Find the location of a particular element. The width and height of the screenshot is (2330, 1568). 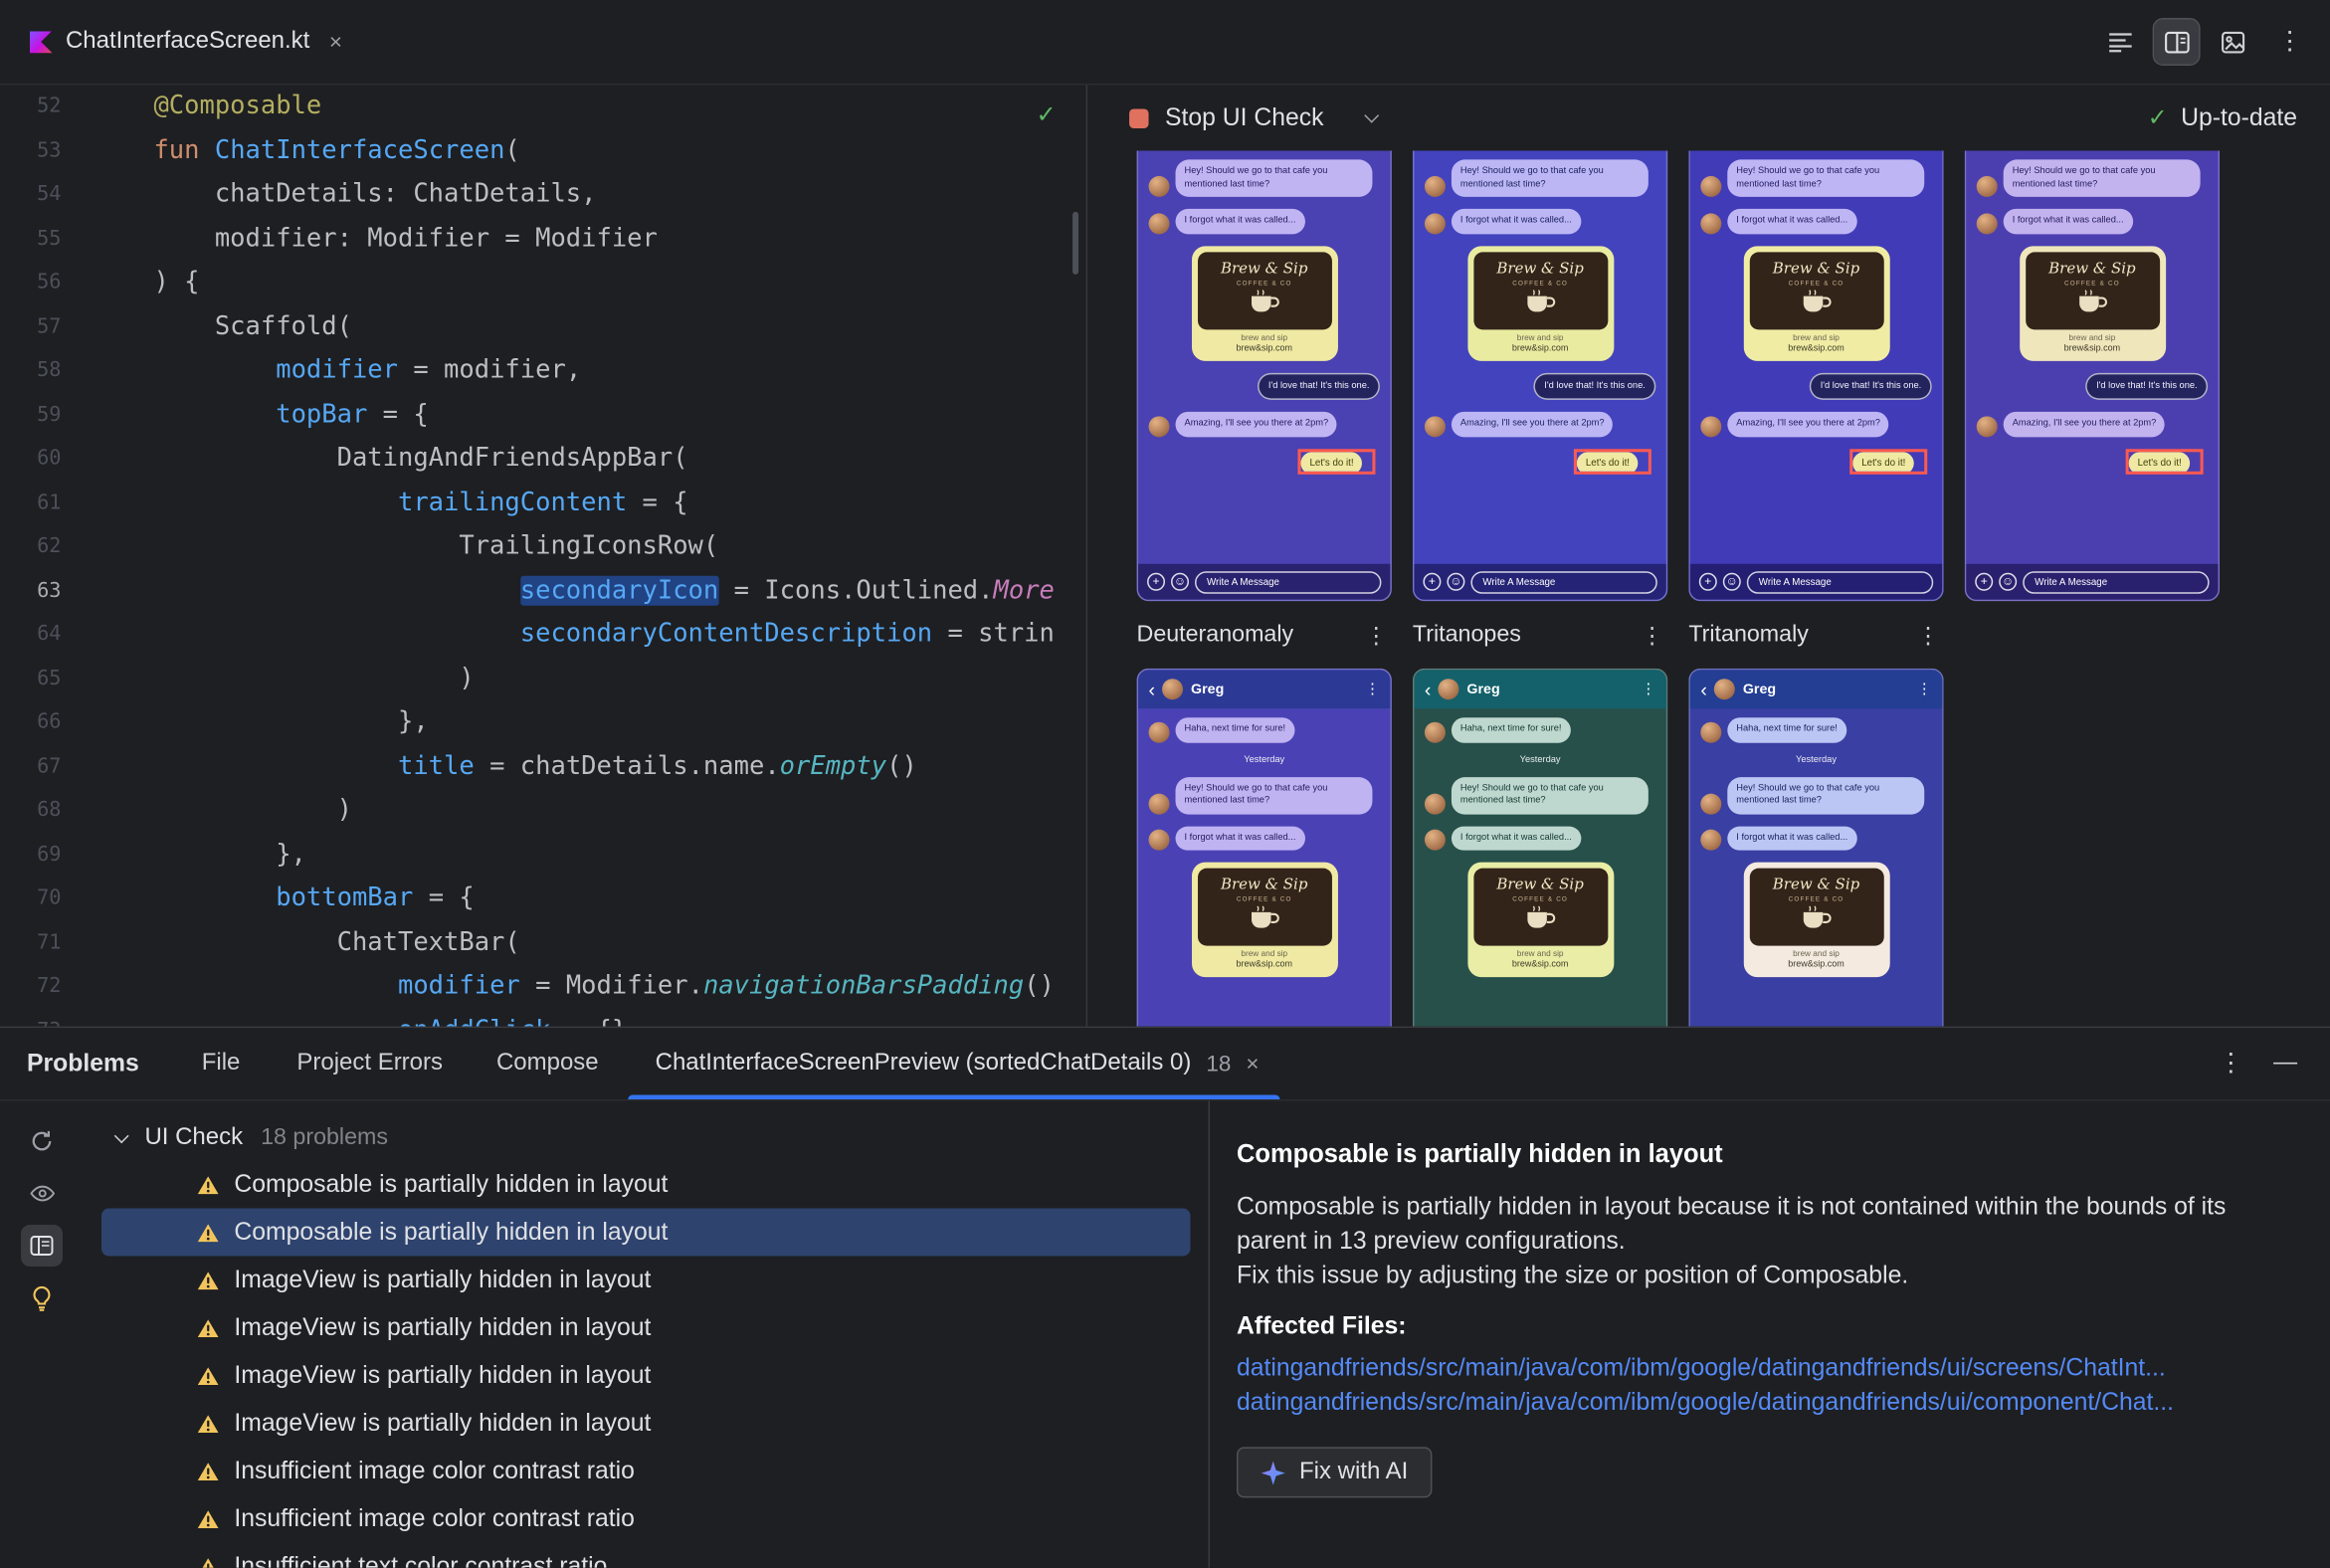

code-line: modifier: Modifier = Modifier is located at coordinates (405, 238).